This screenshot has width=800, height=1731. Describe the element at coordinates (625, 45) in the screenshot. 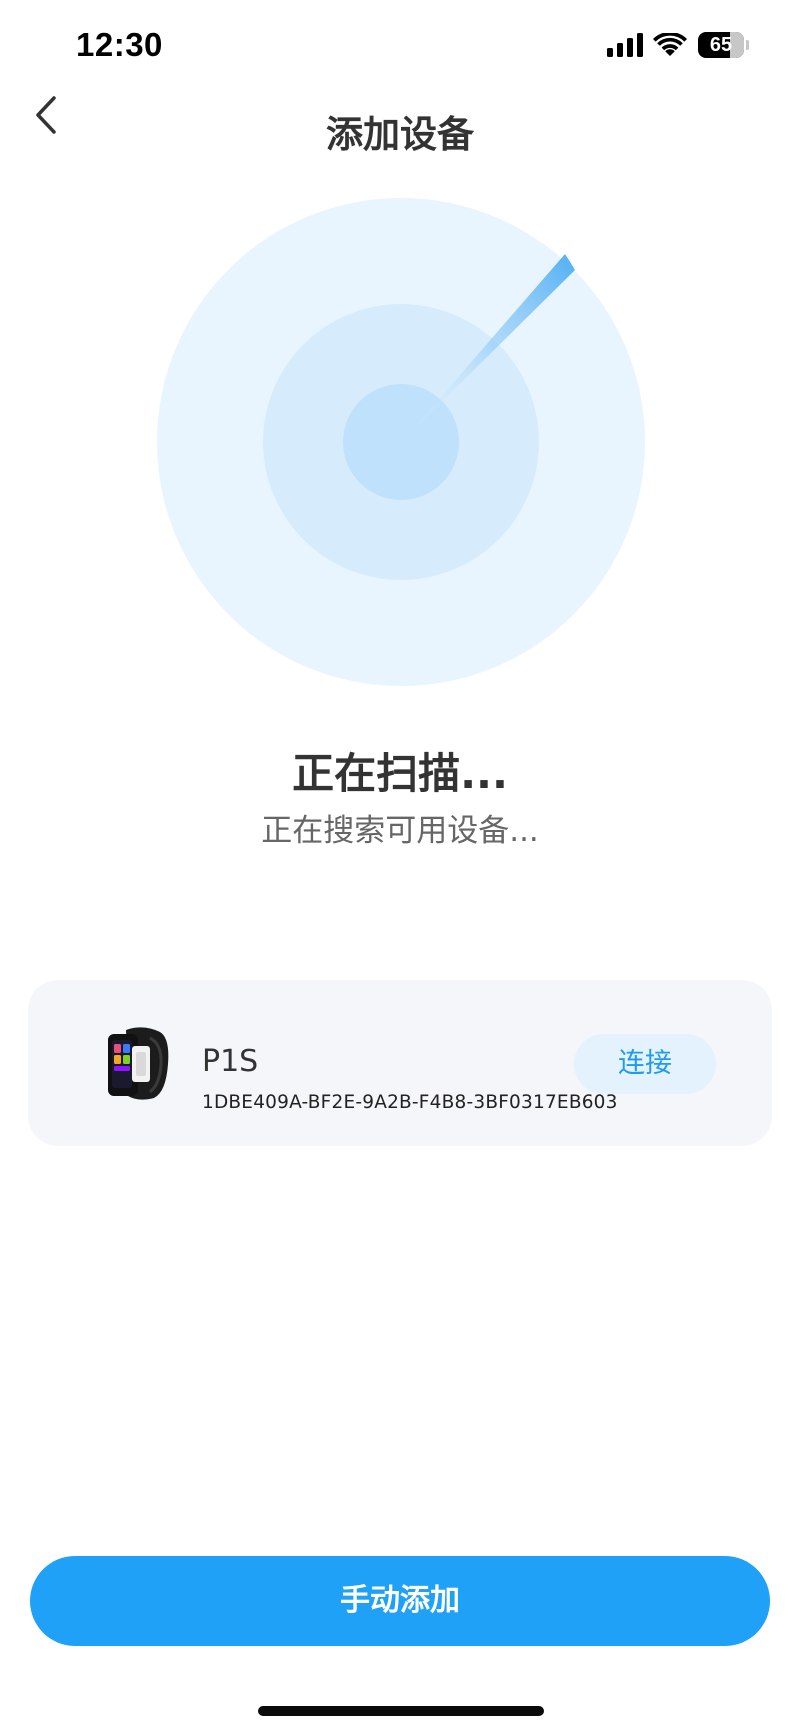

I see `cellular-signal-icon` at that location.